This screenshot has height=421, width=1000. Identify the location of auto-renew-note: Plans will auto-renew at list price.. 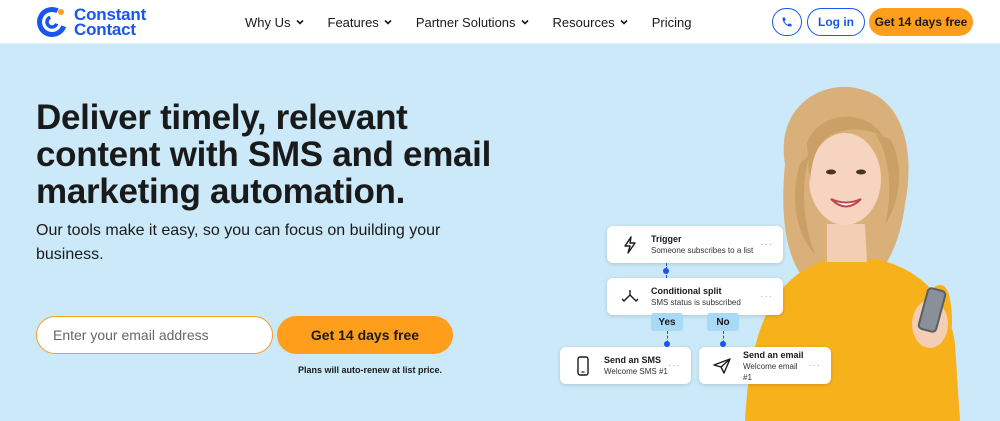
(370, 370).